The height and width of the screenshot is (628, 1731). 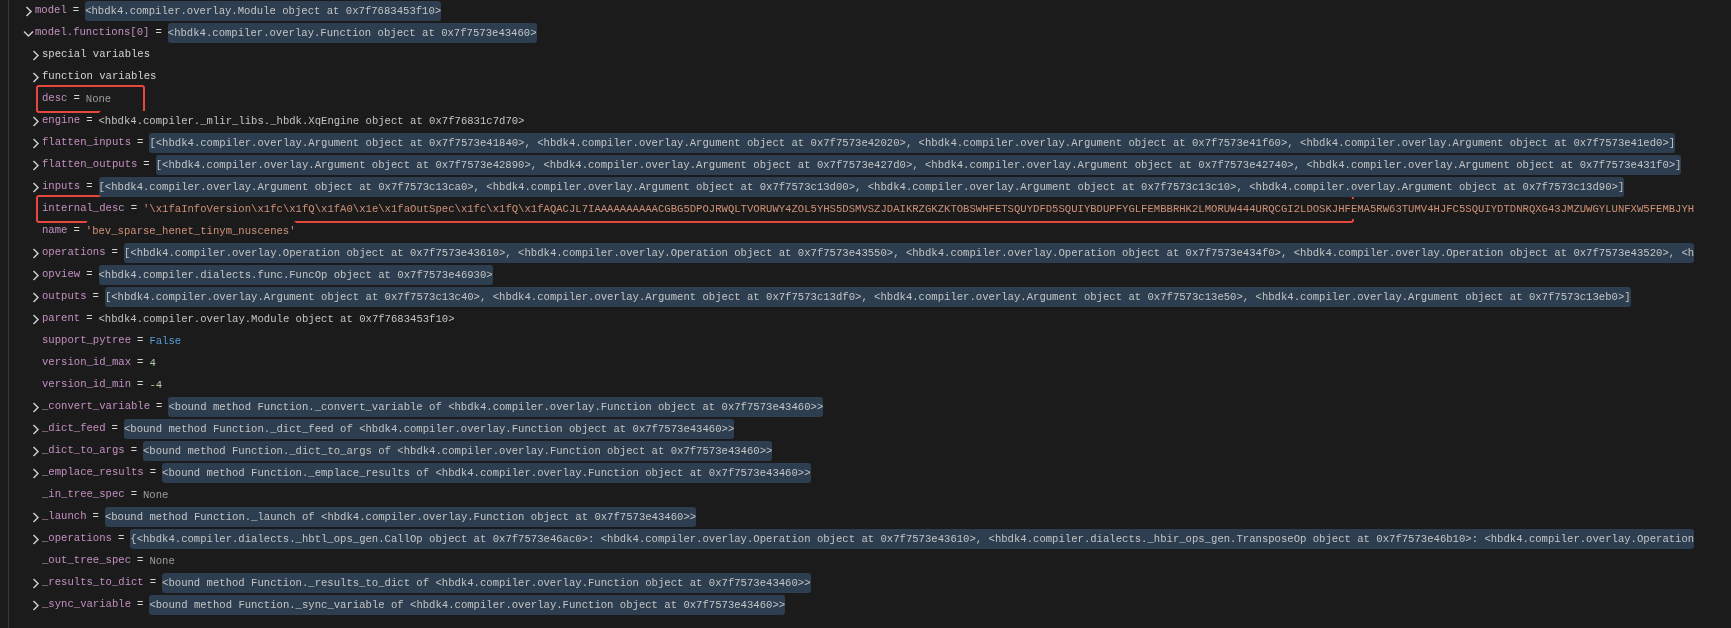 I want to click on variable-row: _dict_to_args = <bound method Function._dict_to_args of <hbdk4.compiler.overlay.Function object at 0x7f7573e43460>>, so click(x=870, y=451).